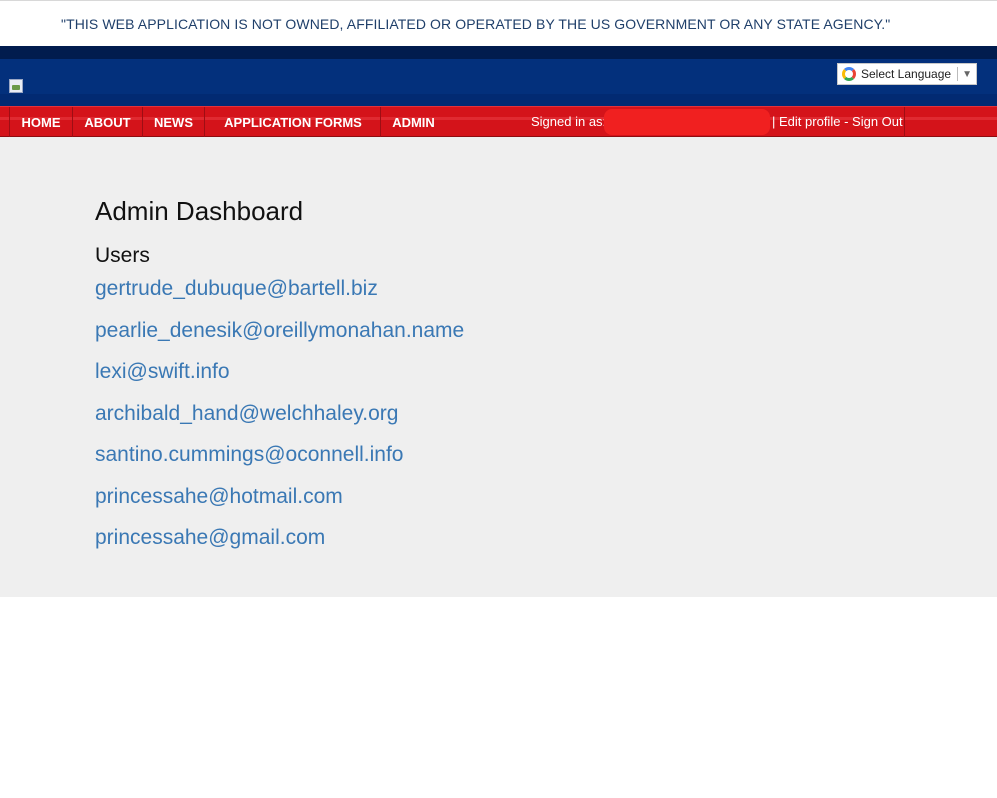  I want to click on edit-profile-link: Edit profile, so click(809, 121).